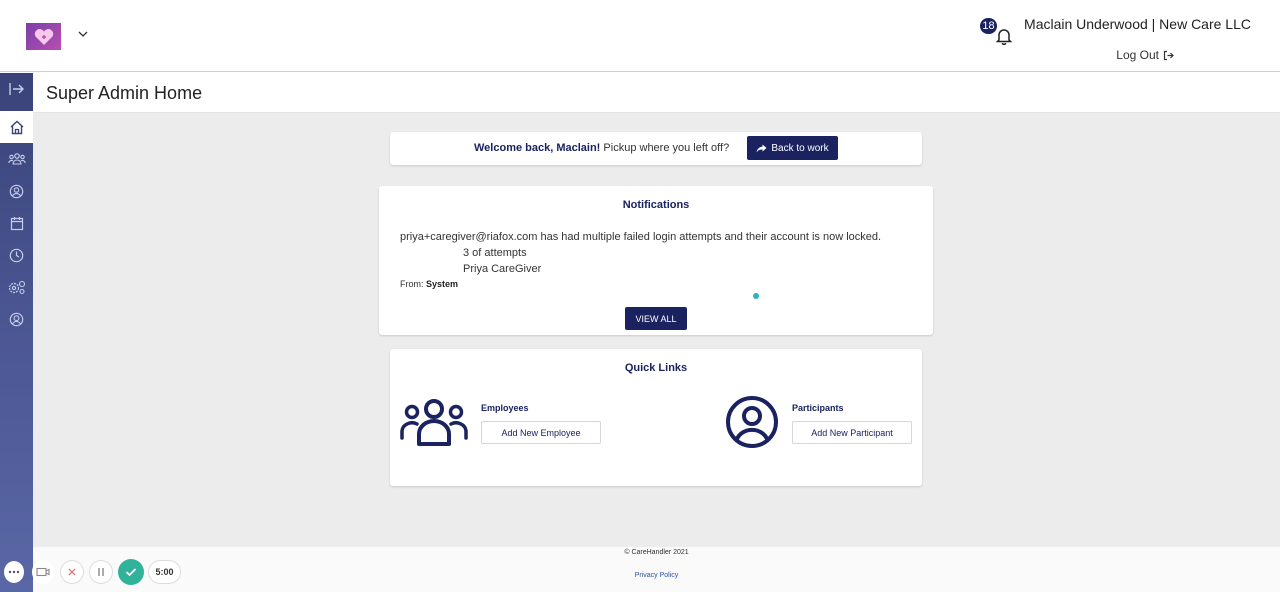 This screenshot has width=1280, height=592. What do you see at coordinates (1004, 37) in the screenshot?
I see `bell-icon` at bounding box center [1004, 37].